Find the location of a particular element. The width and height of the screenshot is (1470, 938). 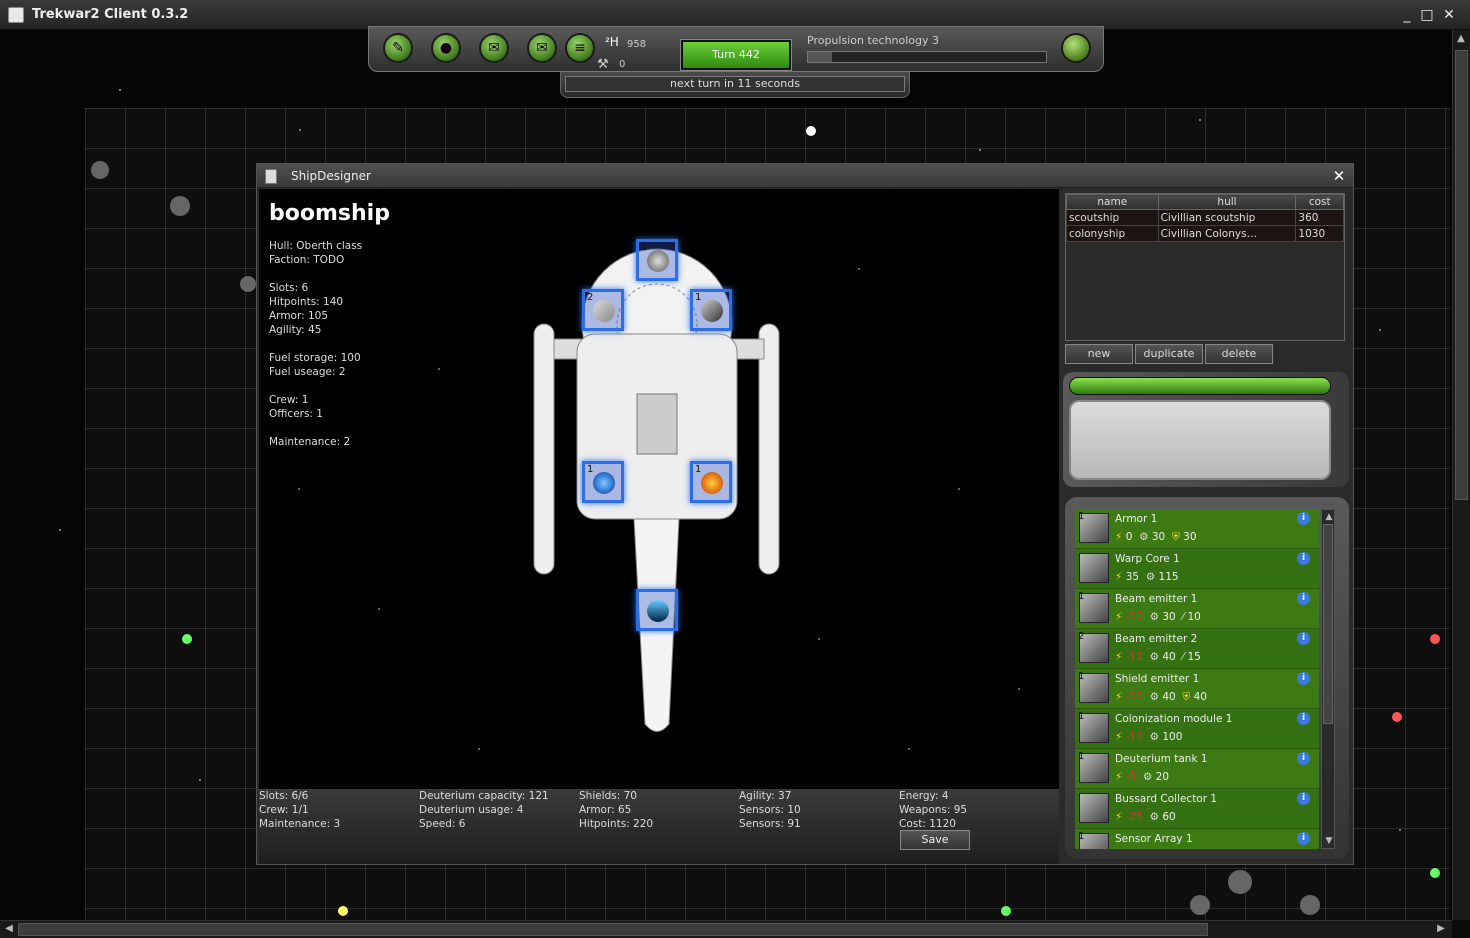

cost-value: 60 is located at coordinates (1169, 817).